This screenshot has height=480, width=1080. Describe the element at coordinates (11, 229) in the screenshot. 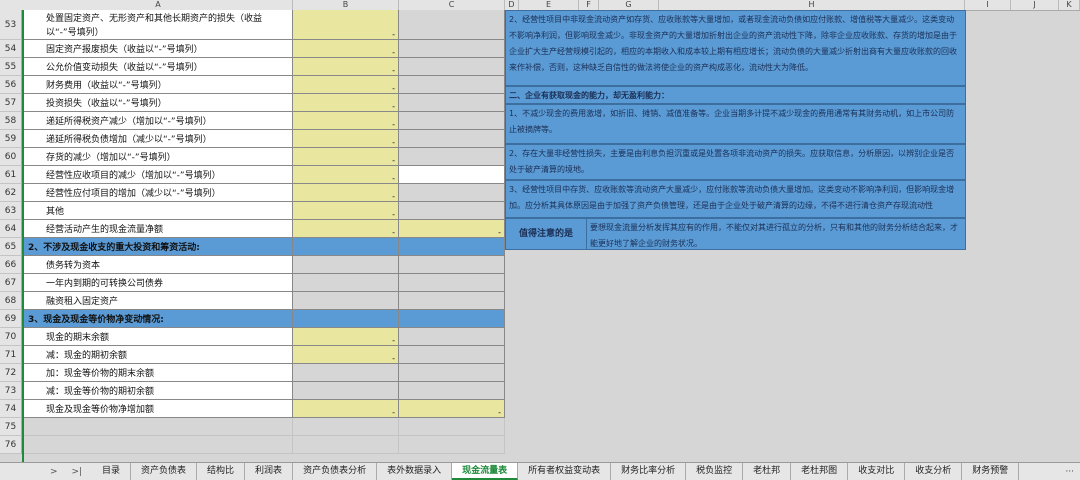

I see `row-number: 64` at that location.